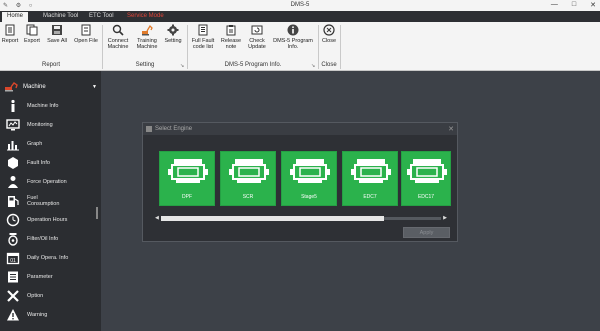  I want to click on save-all-icon, so click(57, 30).